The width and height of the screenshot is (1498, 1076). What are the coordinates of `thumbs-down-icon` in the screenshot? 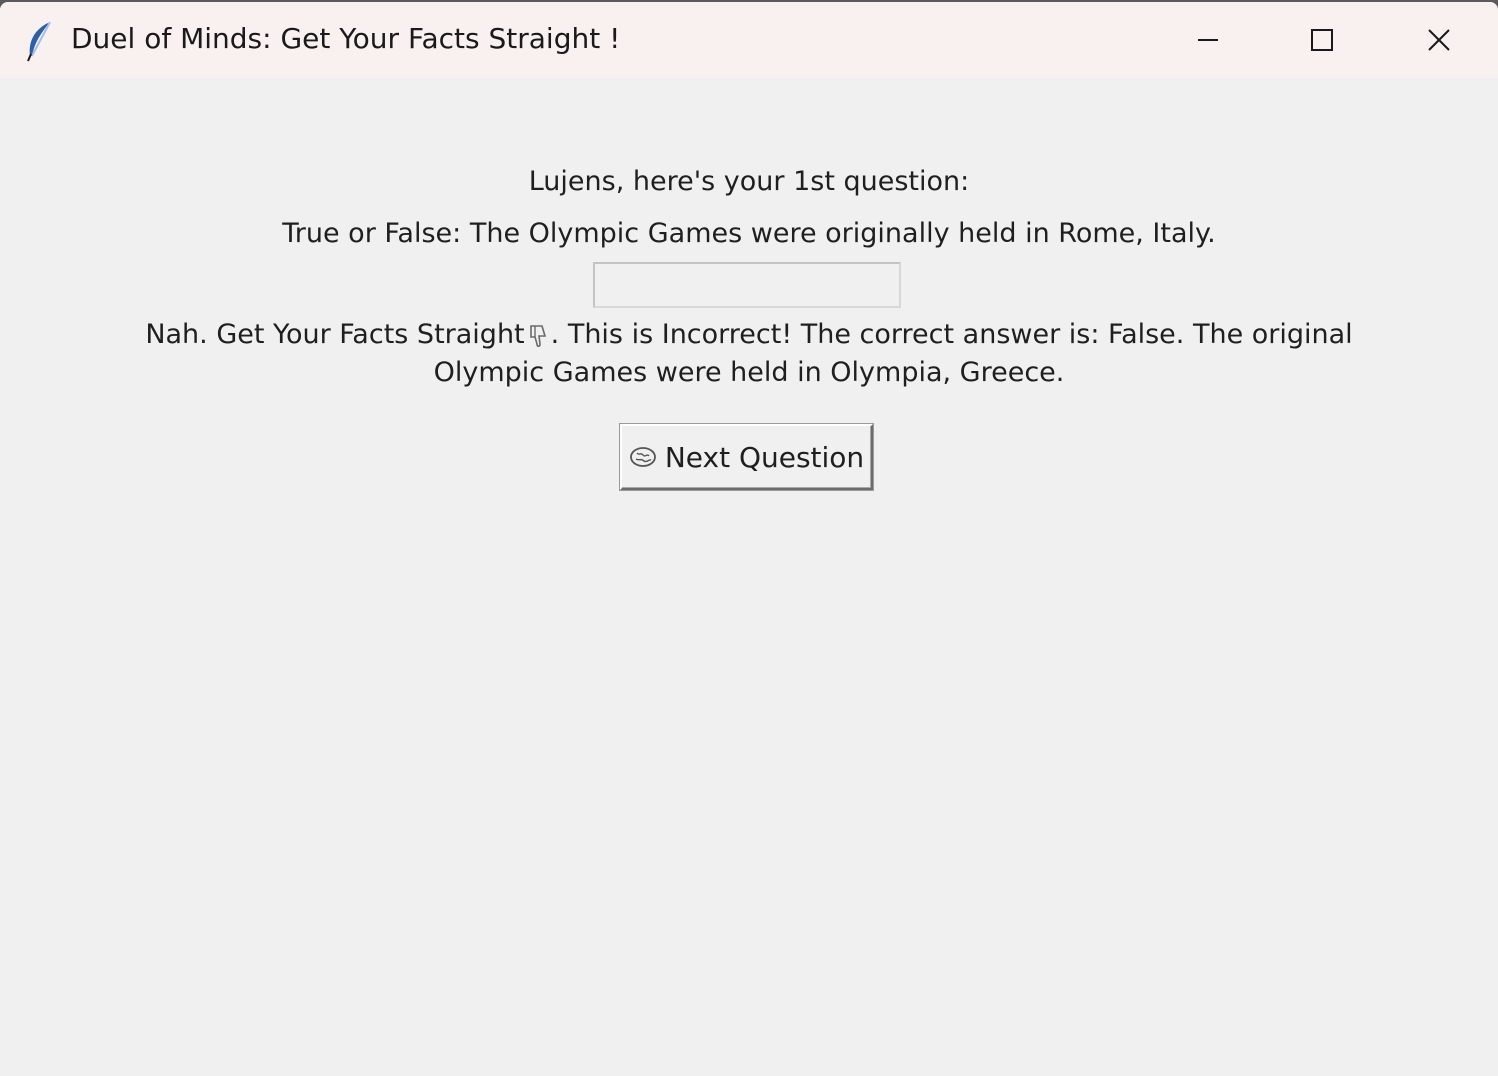 It's located at (537, 336).